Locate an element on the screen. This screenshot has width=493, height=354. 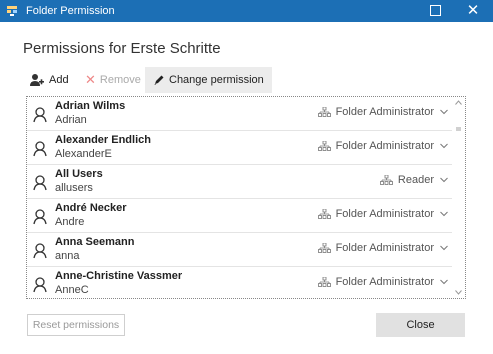
close-button: Close is located at coordinates (420, 325).